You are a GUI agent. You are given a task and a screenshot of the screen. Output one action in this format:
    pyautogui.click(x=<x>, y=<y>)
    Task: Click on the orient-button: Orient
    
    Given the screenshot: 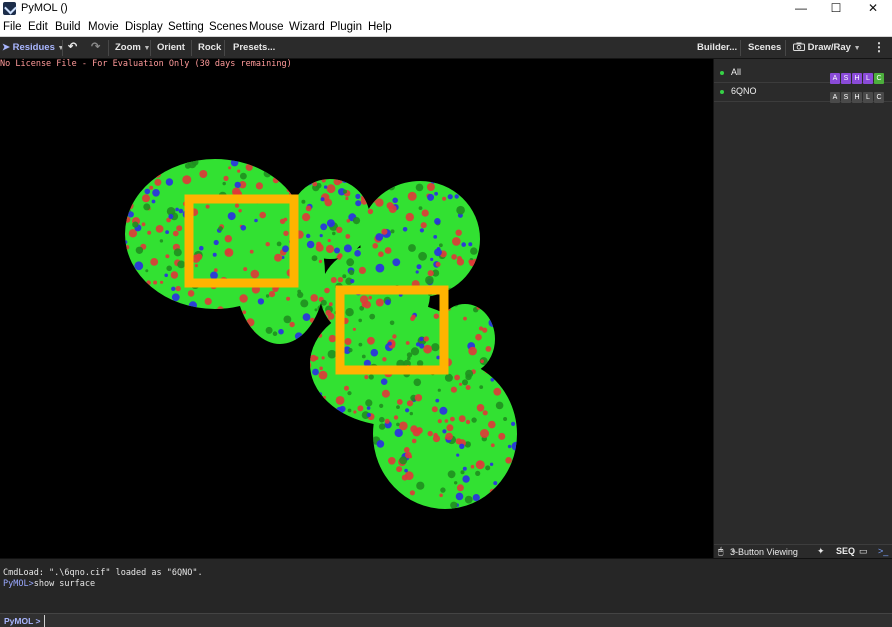 What is the action you would take?
    pyautogui.click(x=171, y=47)
    